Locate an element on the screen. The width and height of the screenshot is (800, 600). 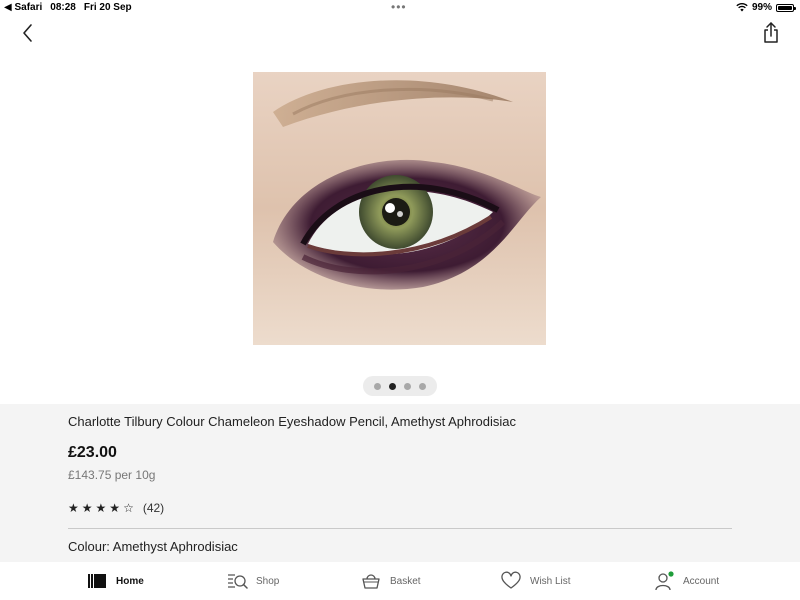
colour-selector: Colour: Amethyst Aphrodisiac is located at coordinates (153, 546).